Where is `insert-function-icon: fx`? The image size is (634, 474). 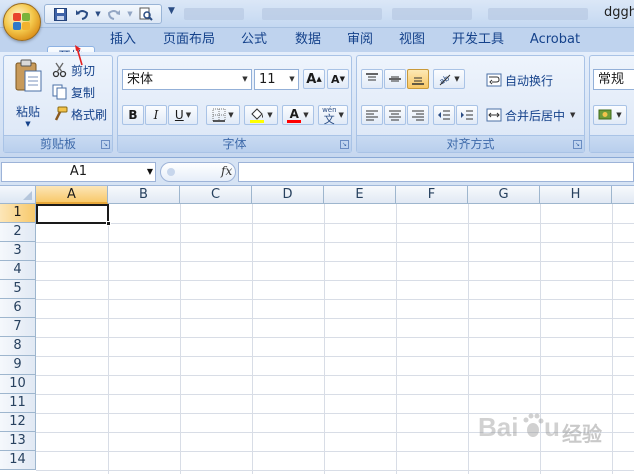 insert-function-icon: fx is located at coordinates (226, 171).